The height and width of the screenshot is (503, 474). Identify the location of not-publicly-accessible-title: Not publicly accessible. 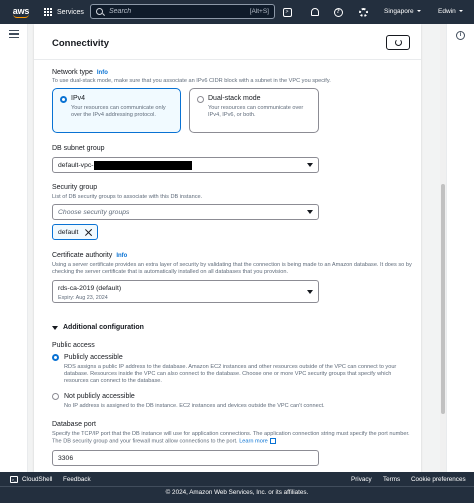
(99, 396).